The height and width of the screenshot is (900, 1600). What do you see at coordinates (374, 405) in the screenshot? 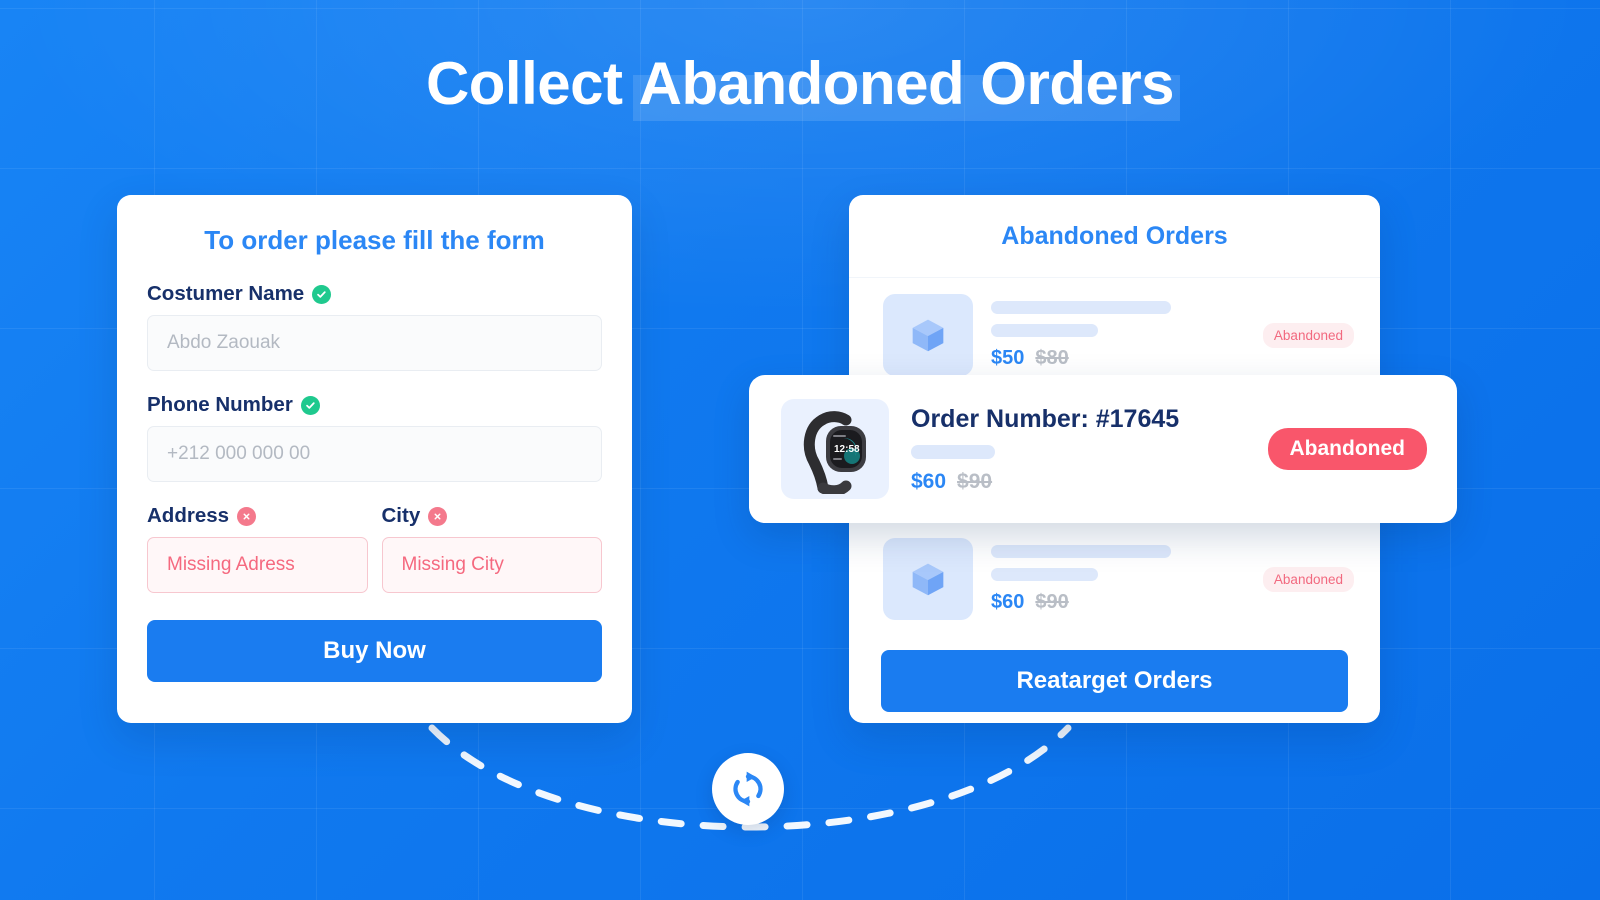
I see `label-phone-number: Phone Number` at bounding box center [374, 405].